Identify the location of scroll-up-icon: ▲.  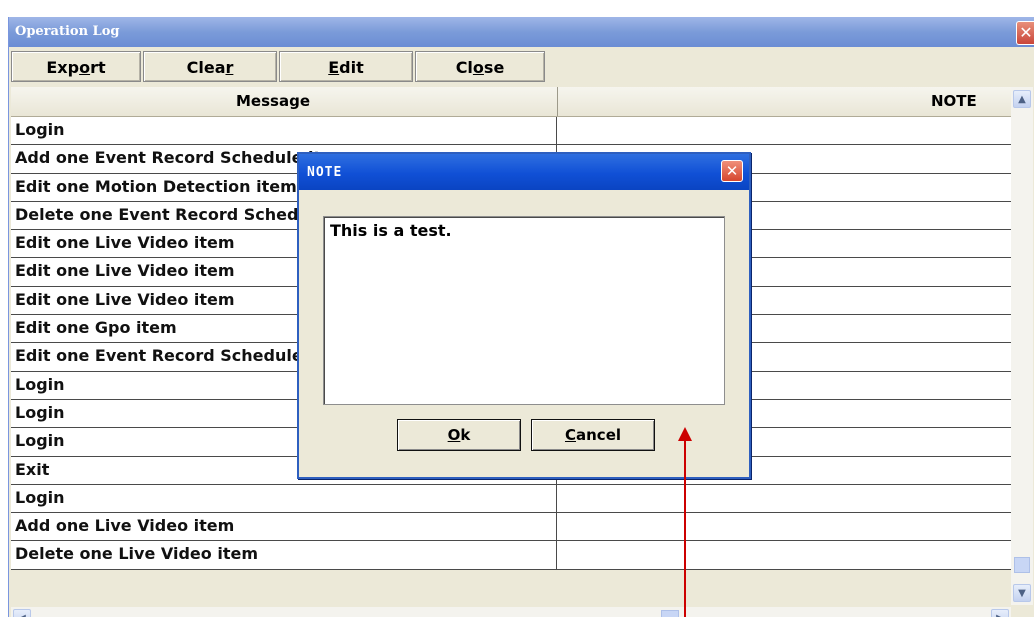
(1022, 99).